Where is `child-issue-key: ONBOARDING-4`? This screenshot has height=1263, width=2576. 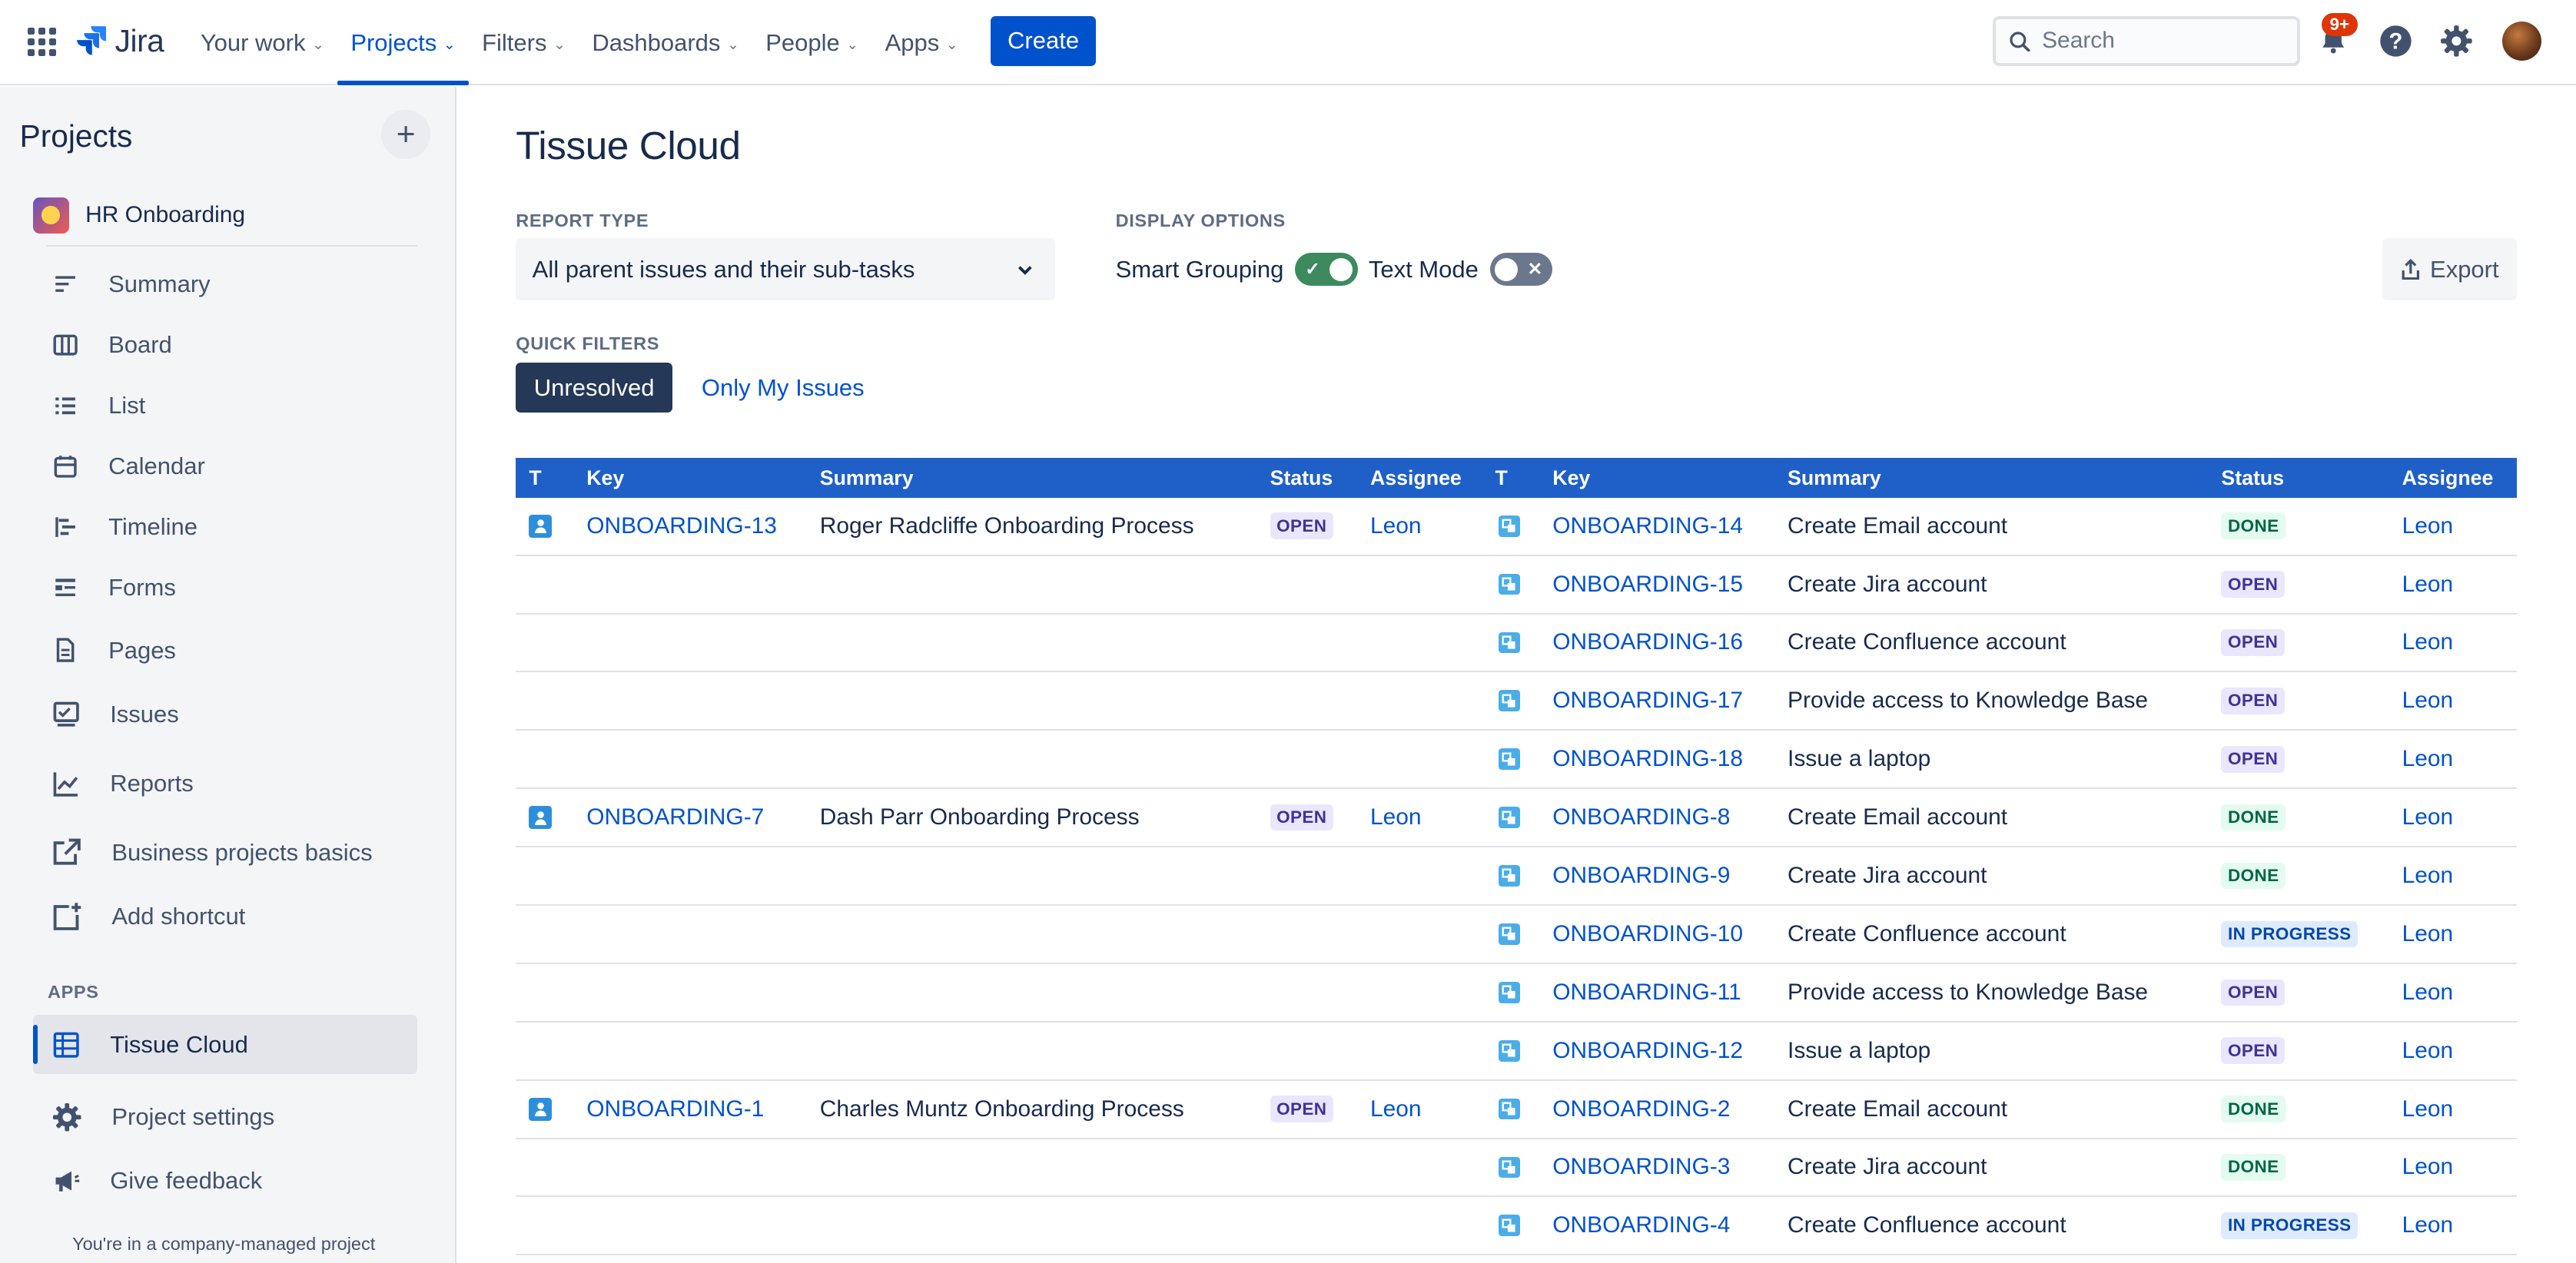
child-issue-key: ONBOARDING-4 is located at coordinates (1641, 1225).